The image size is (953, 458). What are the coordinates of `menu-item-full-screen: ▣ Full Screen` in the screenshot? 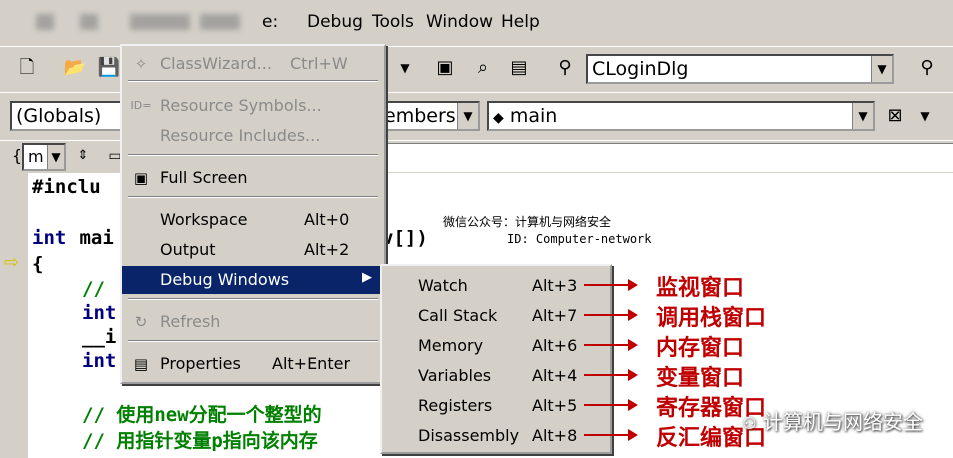 It's located at (253, 178).